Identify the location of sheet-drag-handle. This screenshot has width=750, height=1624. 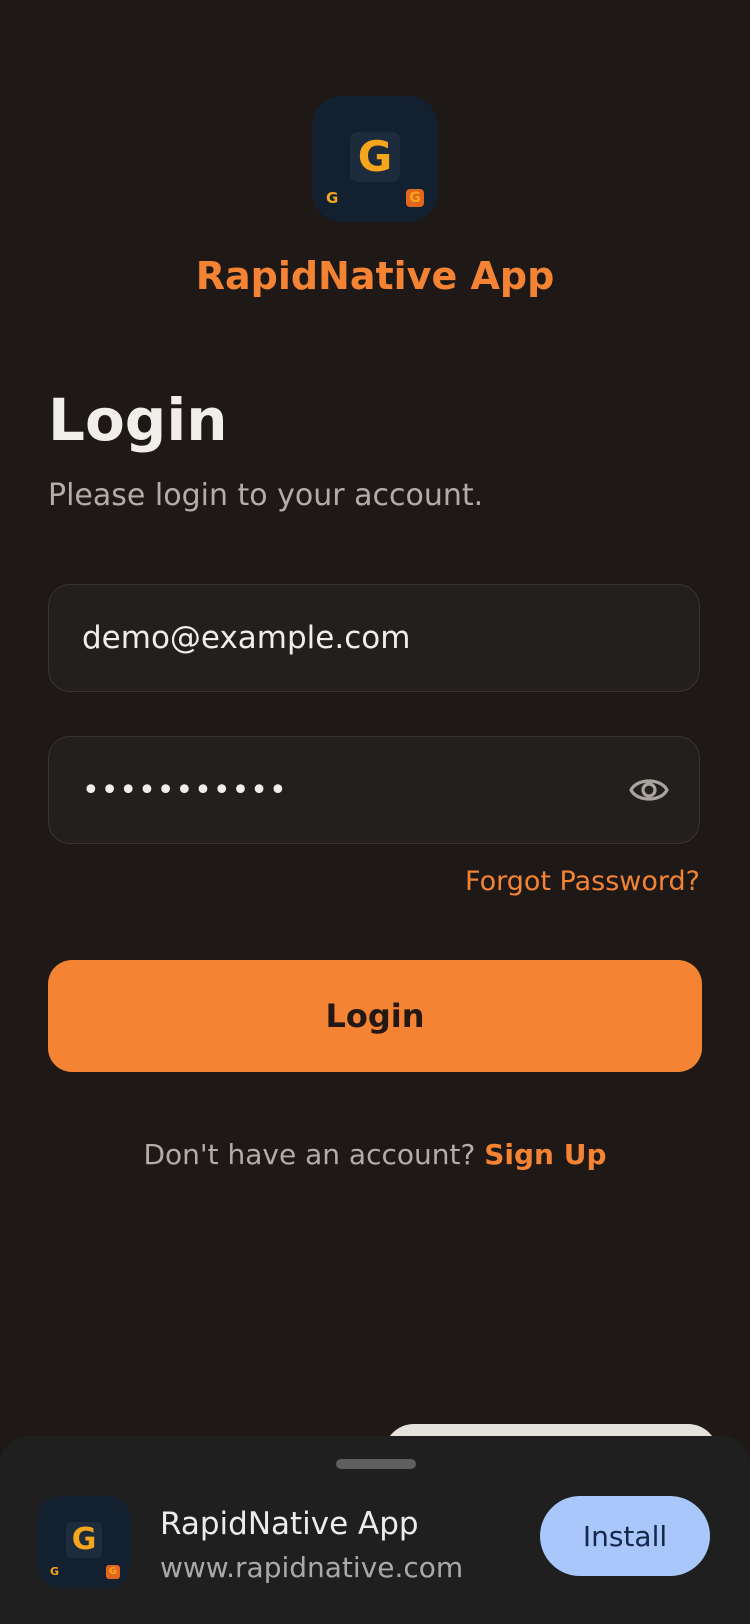
(376, 1464).